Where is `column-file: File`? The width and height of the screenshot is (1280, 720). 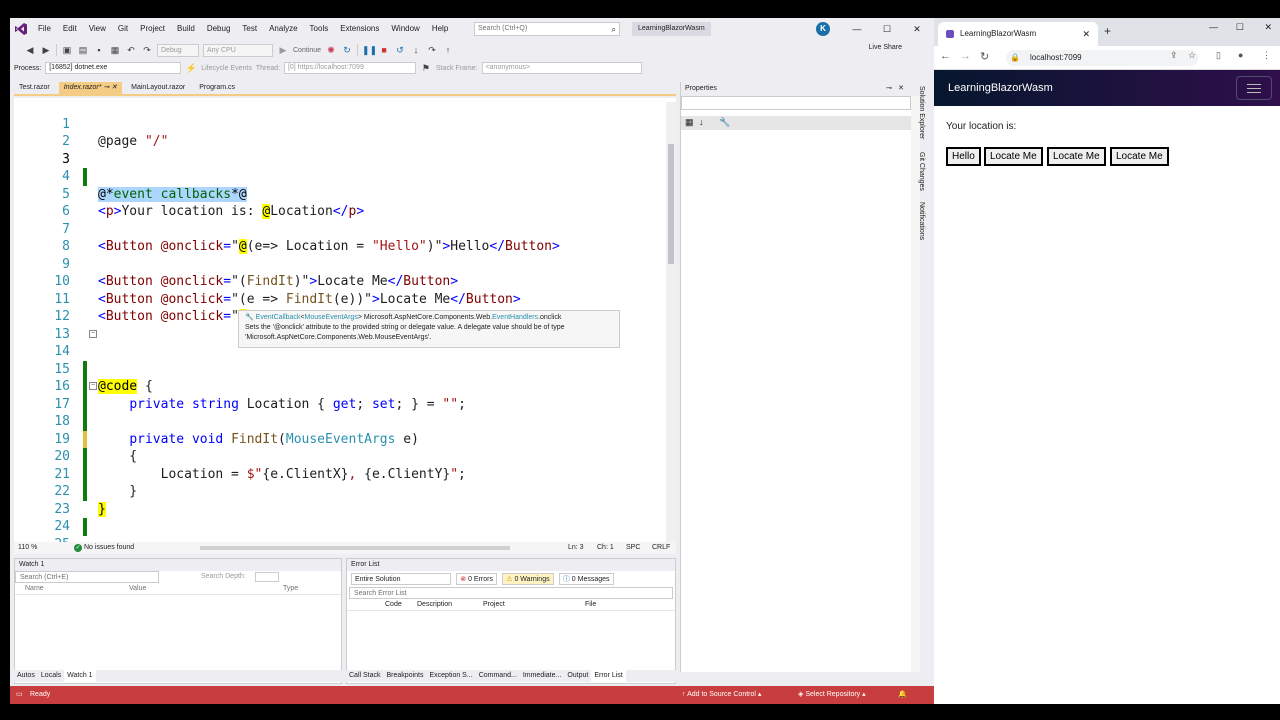
column-file: File is located at coordinates (590, 604).